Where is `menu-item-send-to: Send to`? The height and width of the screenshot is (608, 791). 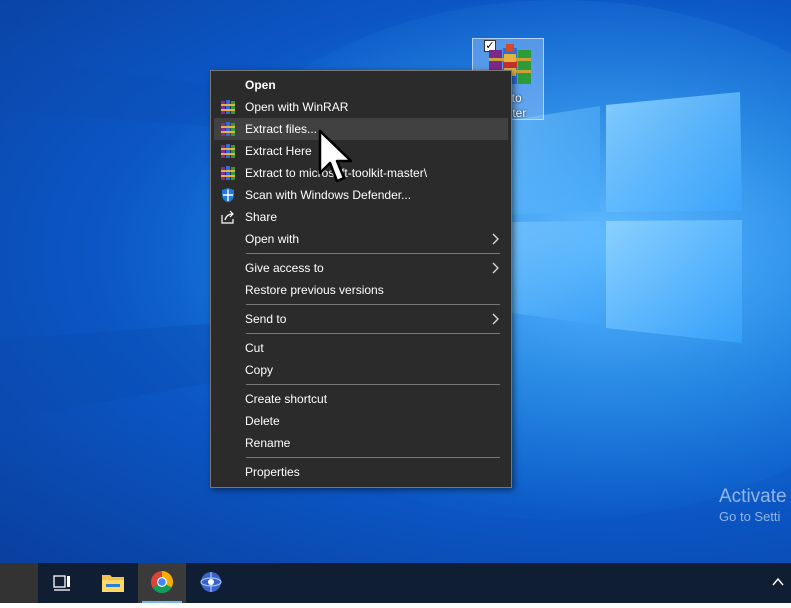
menu-item-send-to: Send to is located at coordinates (361, 319).